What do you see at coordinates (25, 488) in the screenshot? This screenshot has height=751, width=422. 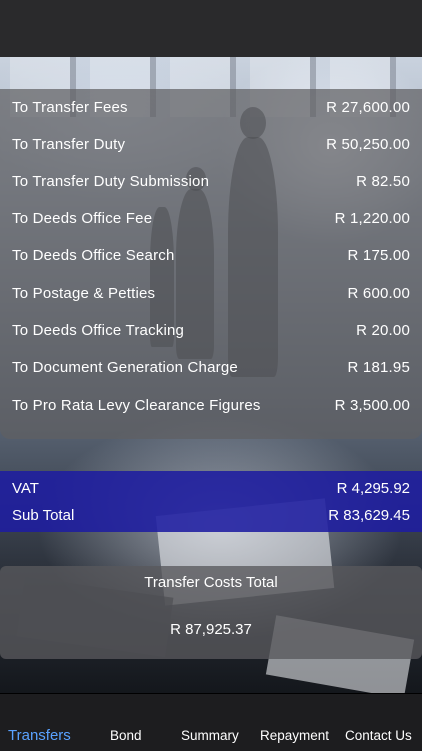 I see `vat-label: VAT` at bounding box center [25, 488].